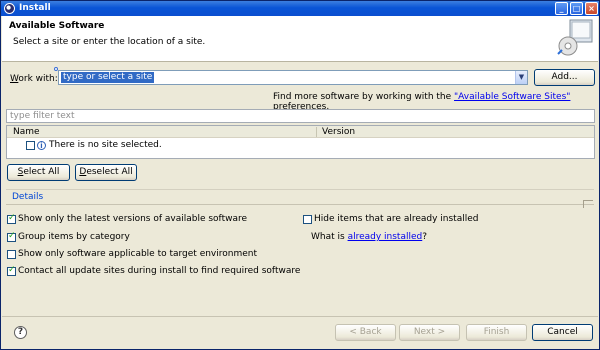 The height and width of the screenshot is (350, 600). Describe the element at coordinates (300, 8) in the screenshot. I see `title-bar: Install _ □ ×` at that location.